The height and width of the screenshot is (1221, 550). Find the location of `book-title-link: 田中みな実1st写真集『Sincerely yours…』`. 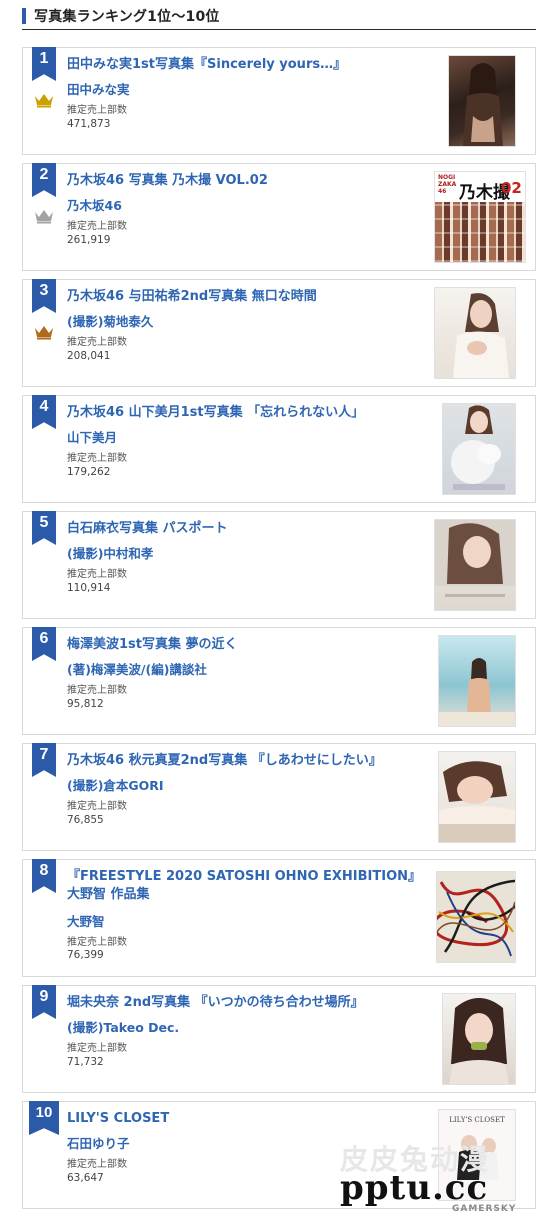

book-title-link: 田中みな実1st写真集『Sincerely yours…』 is located at coordinates (257, 64).